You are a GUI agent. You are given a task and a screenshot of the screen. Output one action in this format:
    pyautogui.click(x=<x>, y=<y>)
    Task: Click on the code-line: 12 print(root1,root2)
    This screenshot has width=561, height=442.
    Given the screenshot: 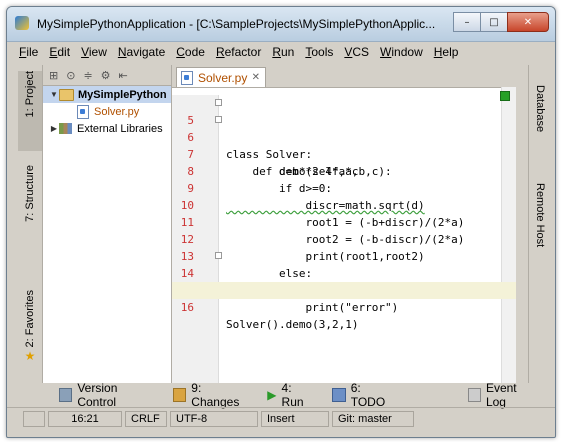 What is the action you would take?
    pyautogui.click(x=344, y=238)
    